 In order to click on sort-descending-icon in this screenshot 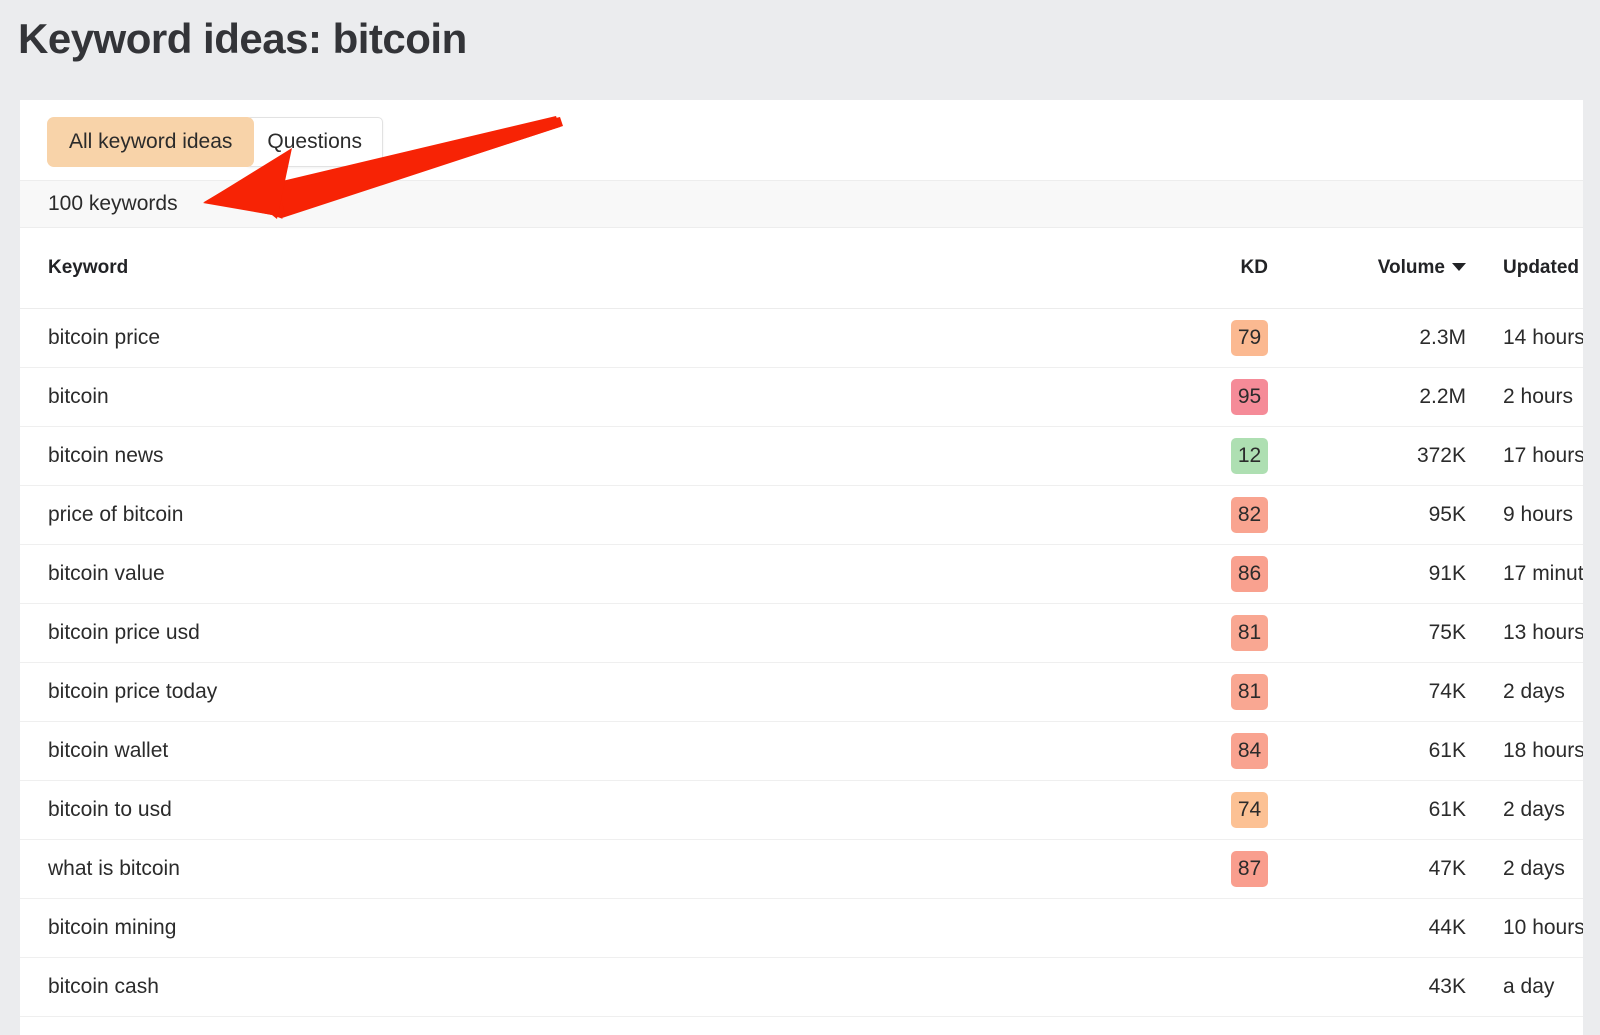, I will do `click(1459, 267)`.